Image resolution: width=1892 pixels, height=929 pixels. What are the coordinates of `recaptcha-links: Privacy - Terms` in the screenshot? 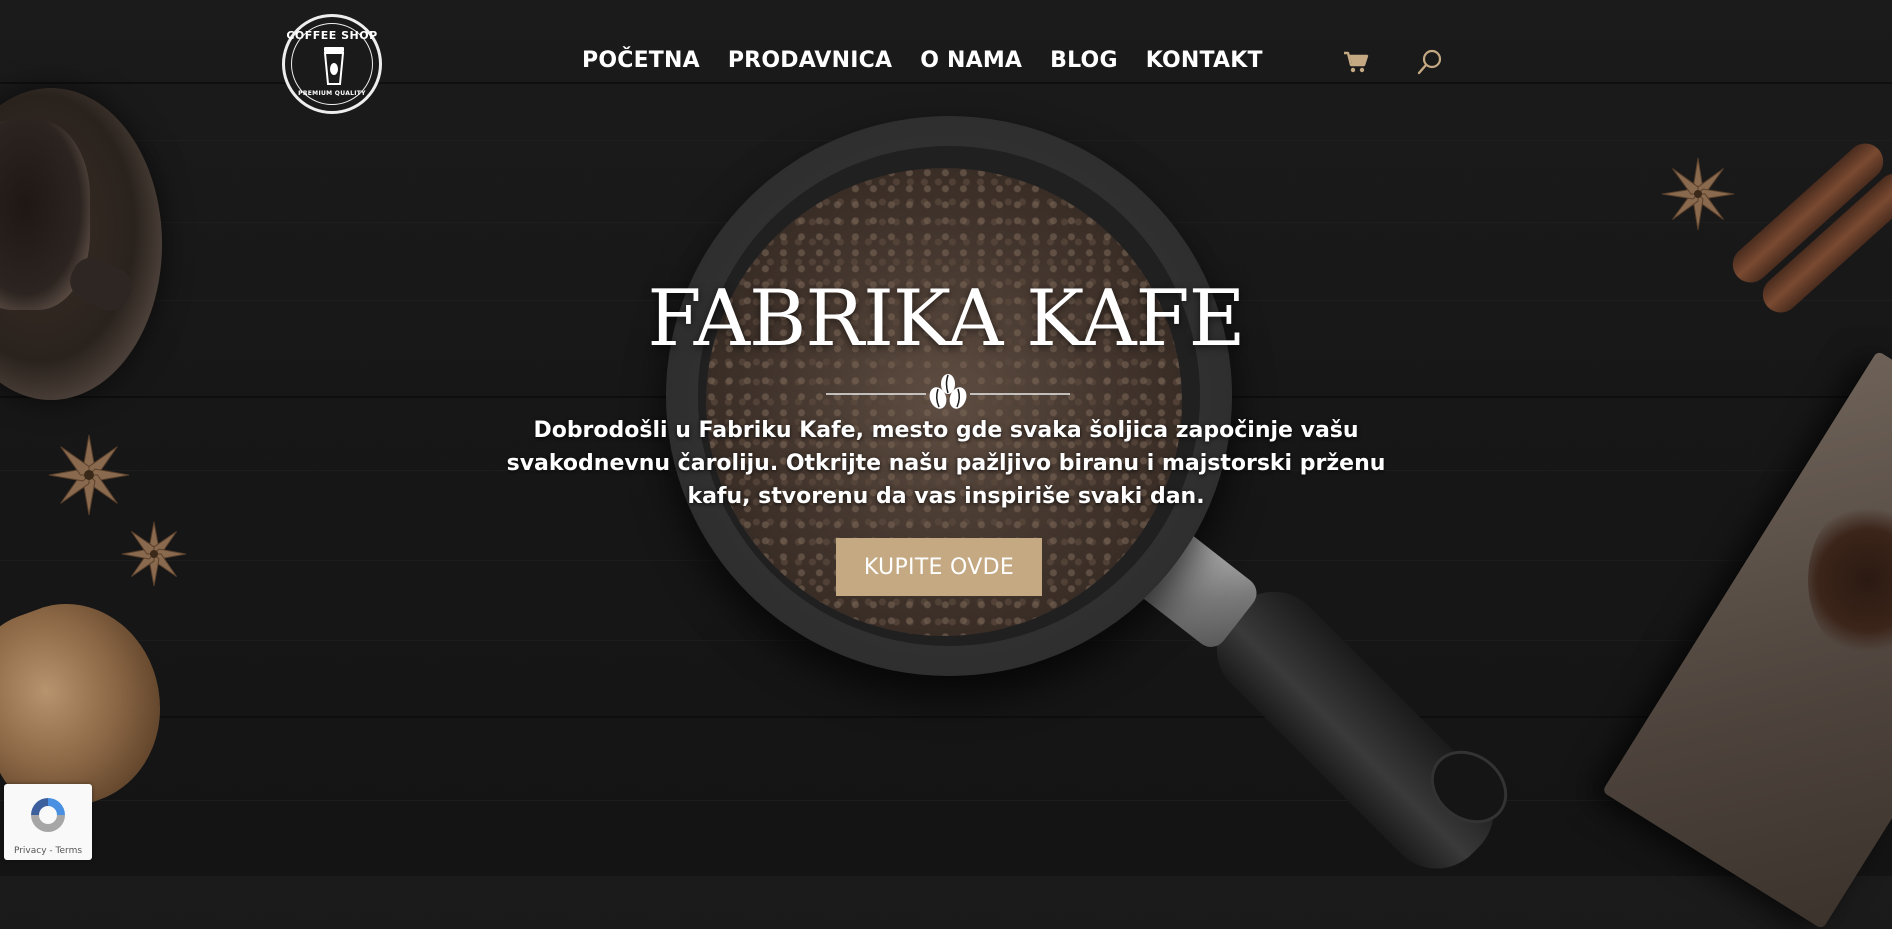 It's located at (48, 851).